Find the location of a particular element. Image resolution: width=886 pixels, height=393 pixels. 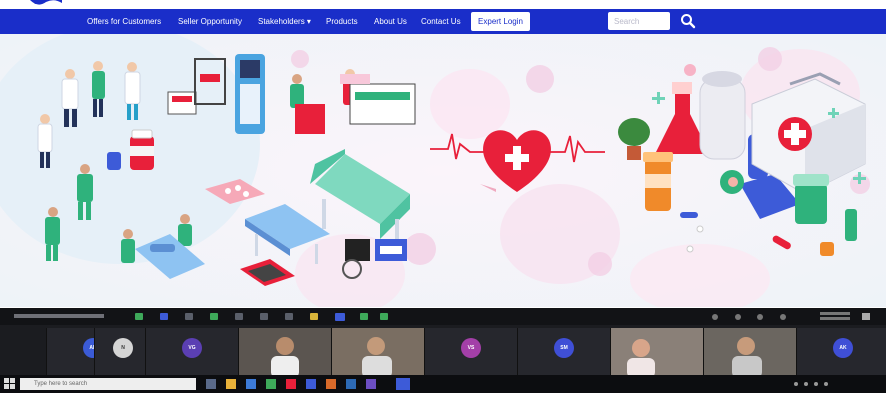

nav-products: Products is located at coordinates (342, 22).